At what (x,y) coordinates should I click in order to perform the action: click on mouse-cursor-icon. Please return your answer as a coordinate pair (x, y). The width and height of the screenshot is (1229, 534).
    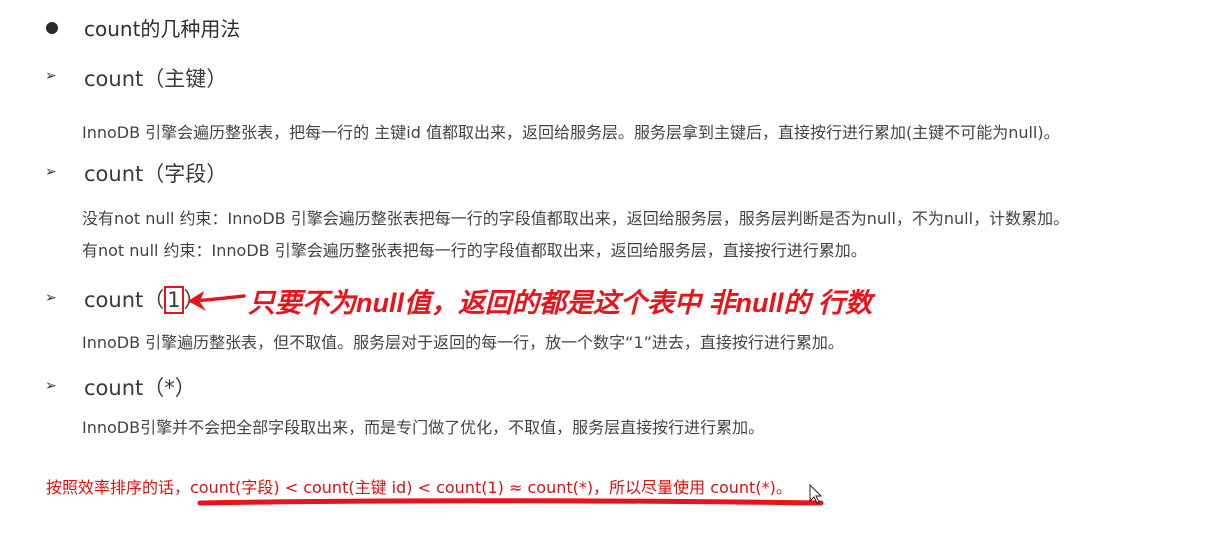
    Looking at the image, I should click on (816, 493).